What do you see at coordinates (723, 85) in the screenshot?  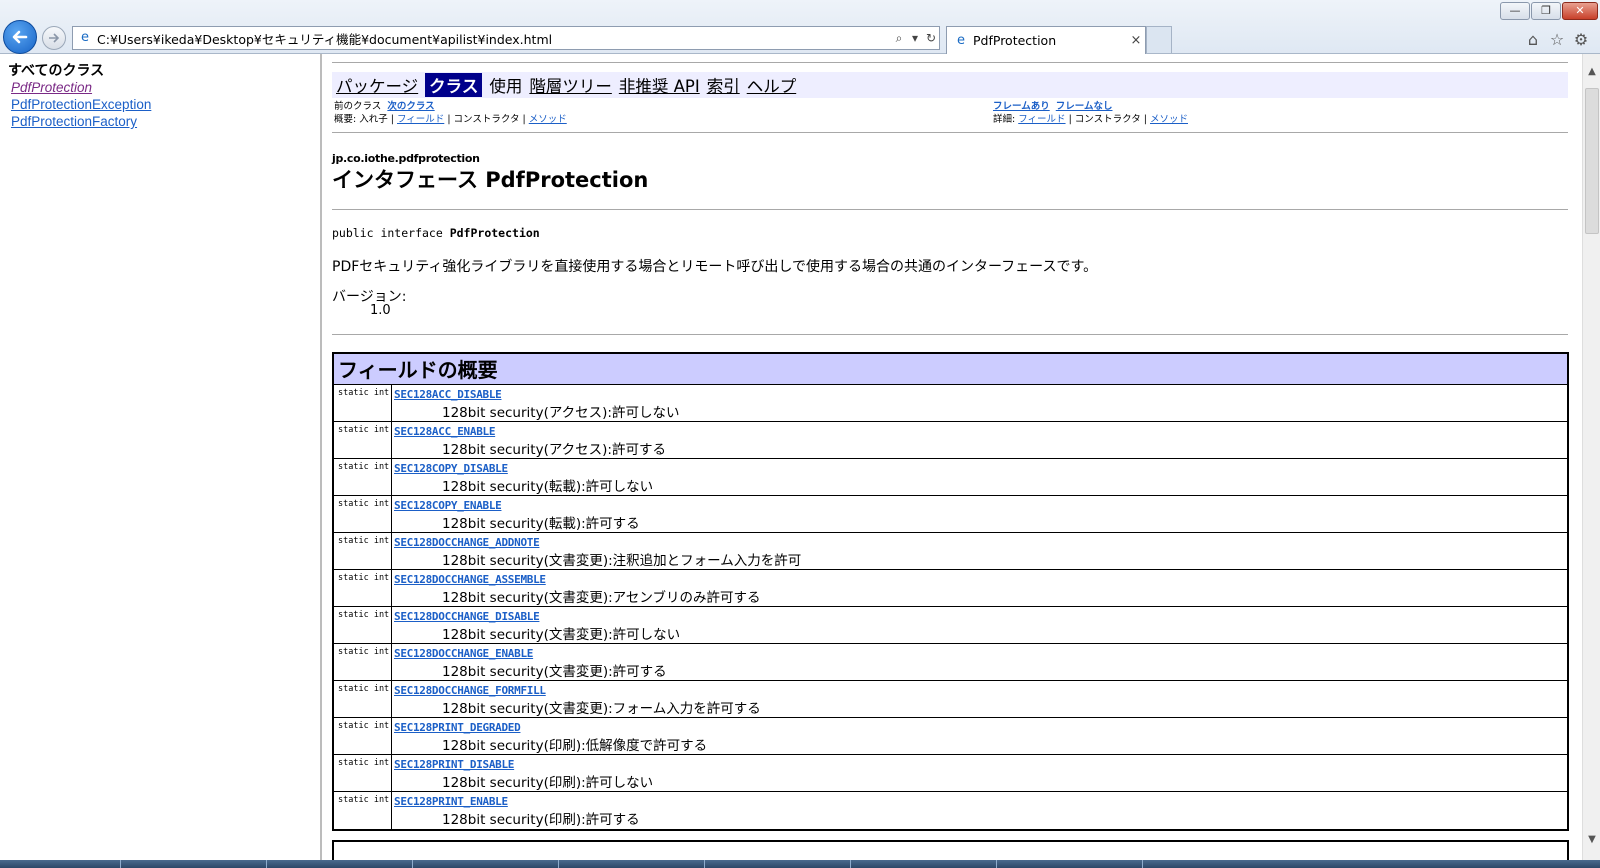 I see `nav-index: 索引` at bounding box center [723, 85].